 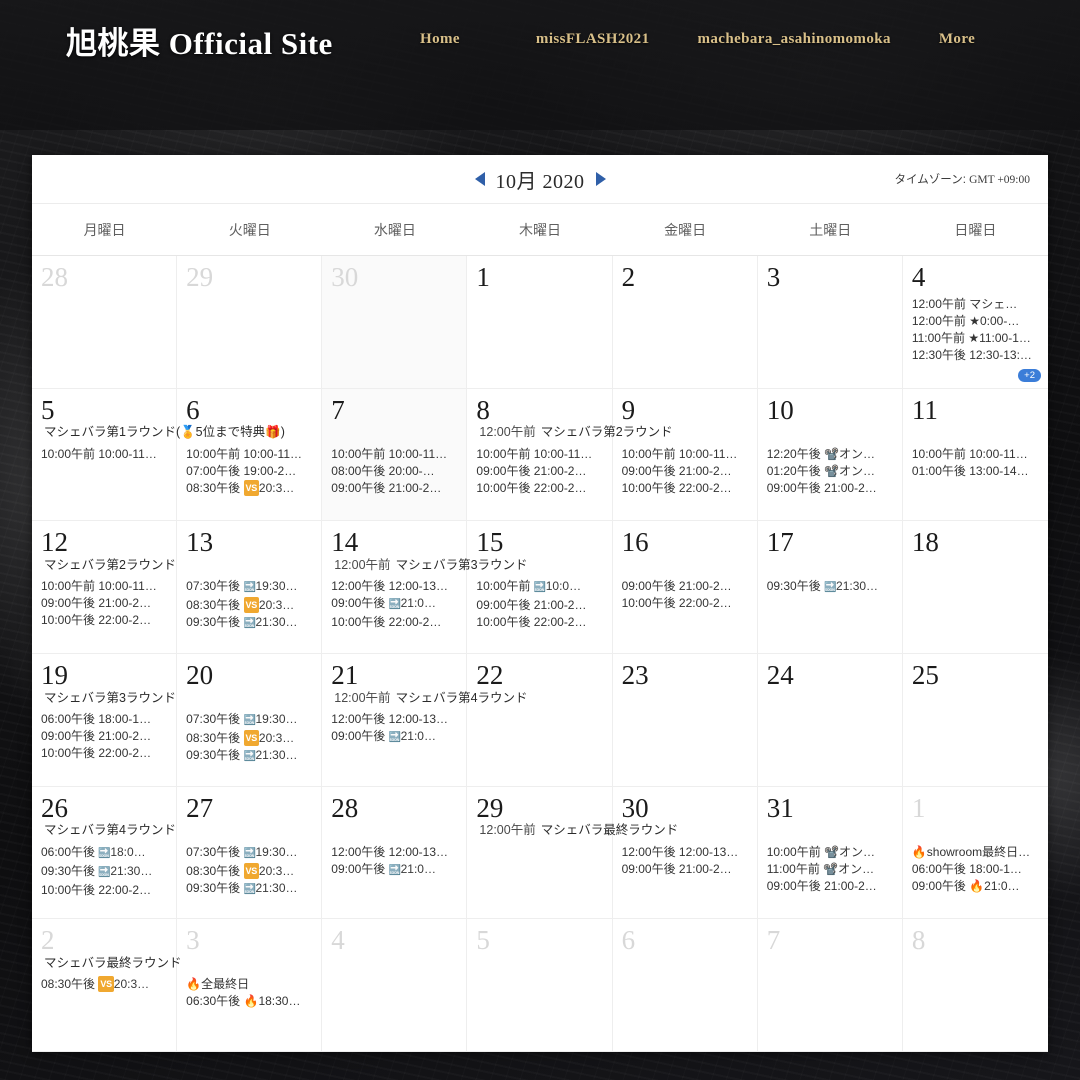 I want to click on calendar-day-cell: 4, so click(x=395, y=985).